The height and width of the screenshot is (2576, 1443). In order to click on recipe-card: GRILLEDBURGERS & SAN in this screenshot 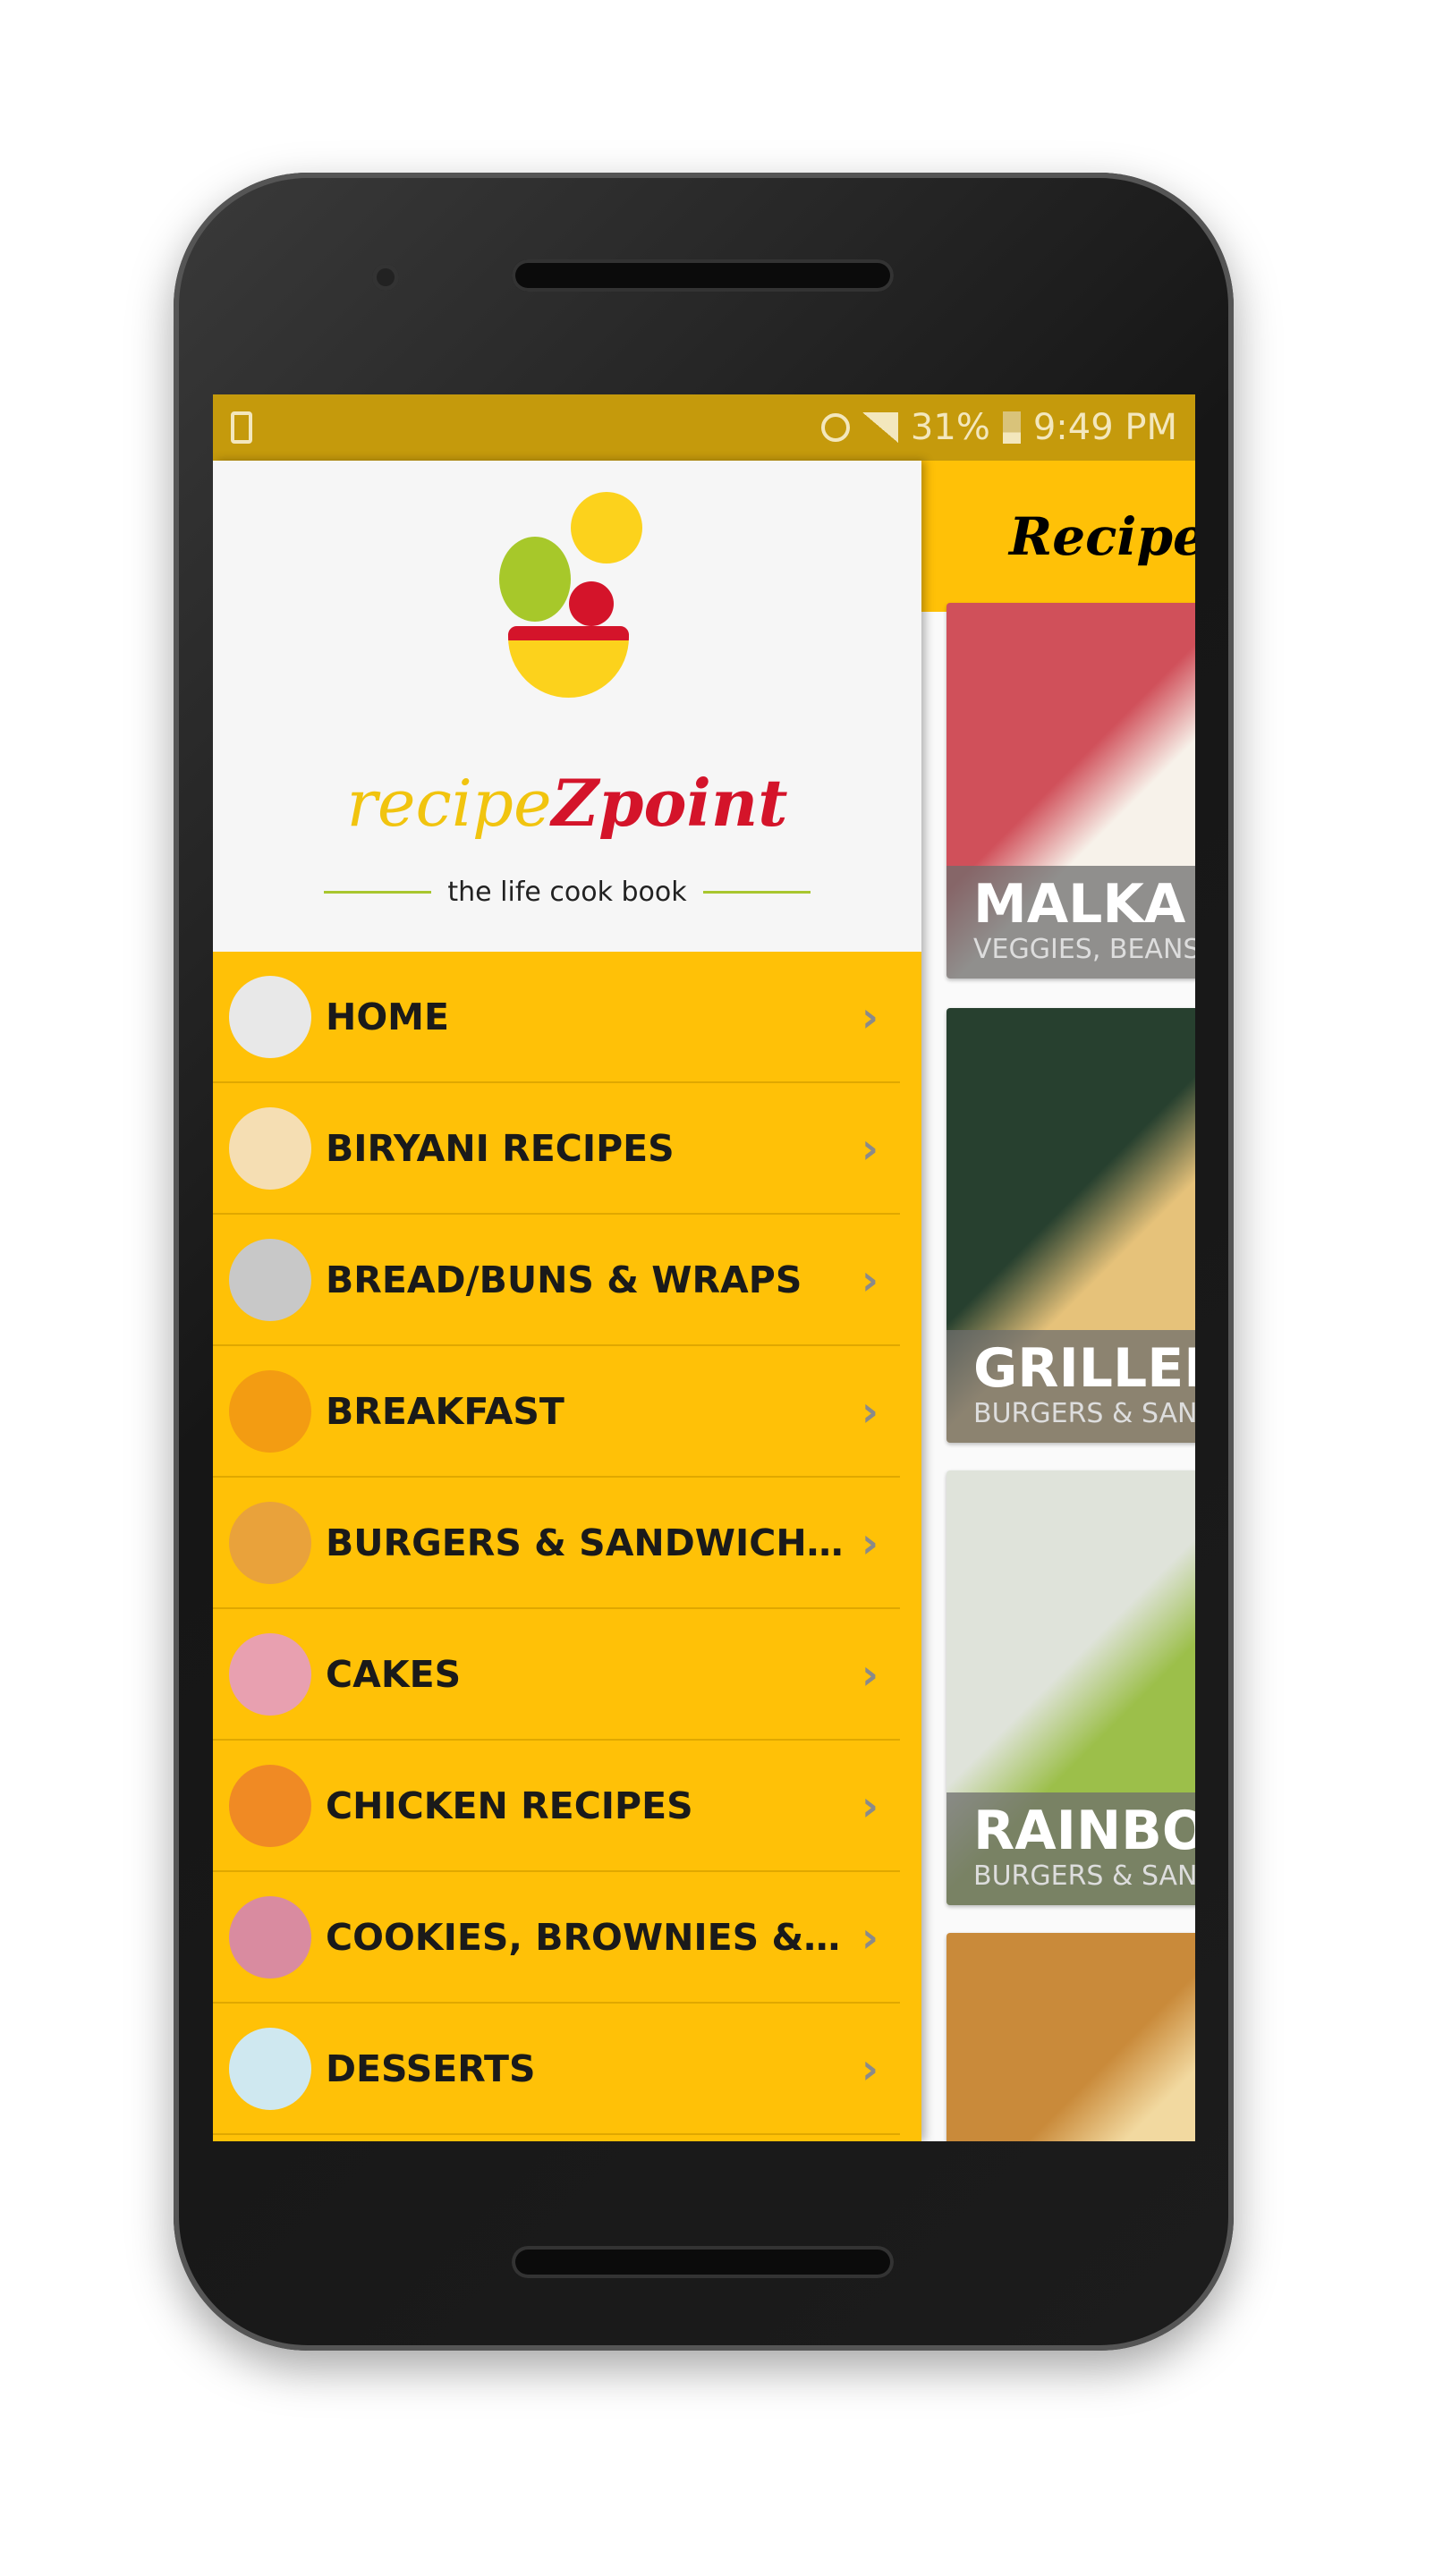, I will do `click(1071, 1225)`.